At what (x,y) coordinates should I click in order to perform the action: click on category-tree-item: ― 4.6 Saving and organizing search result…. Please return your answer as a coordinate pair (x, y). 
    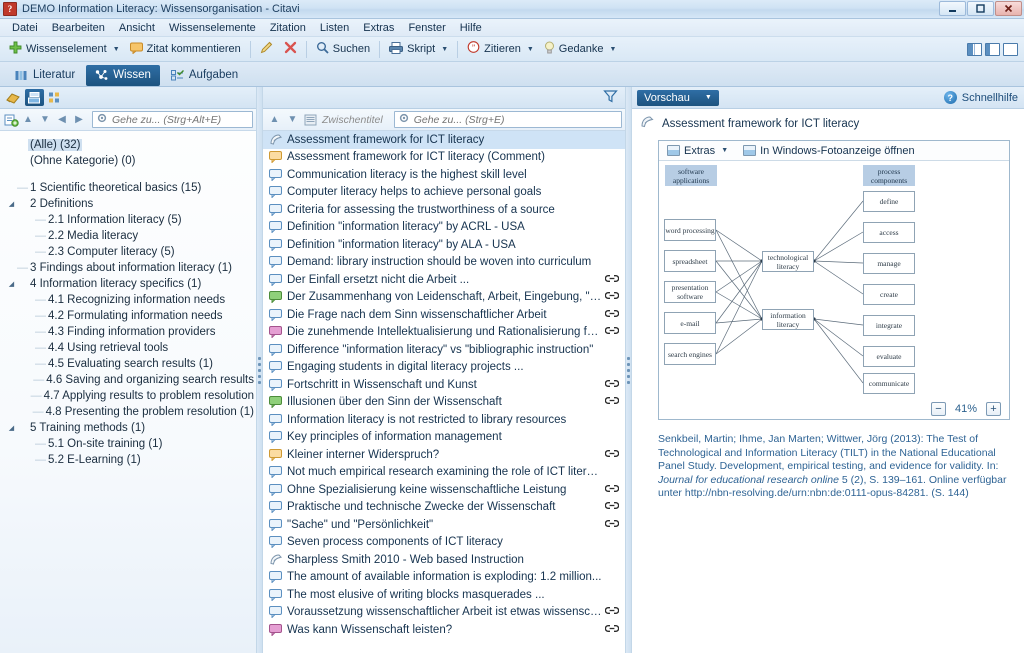
    Looking at the image, I should click on (128, 380).